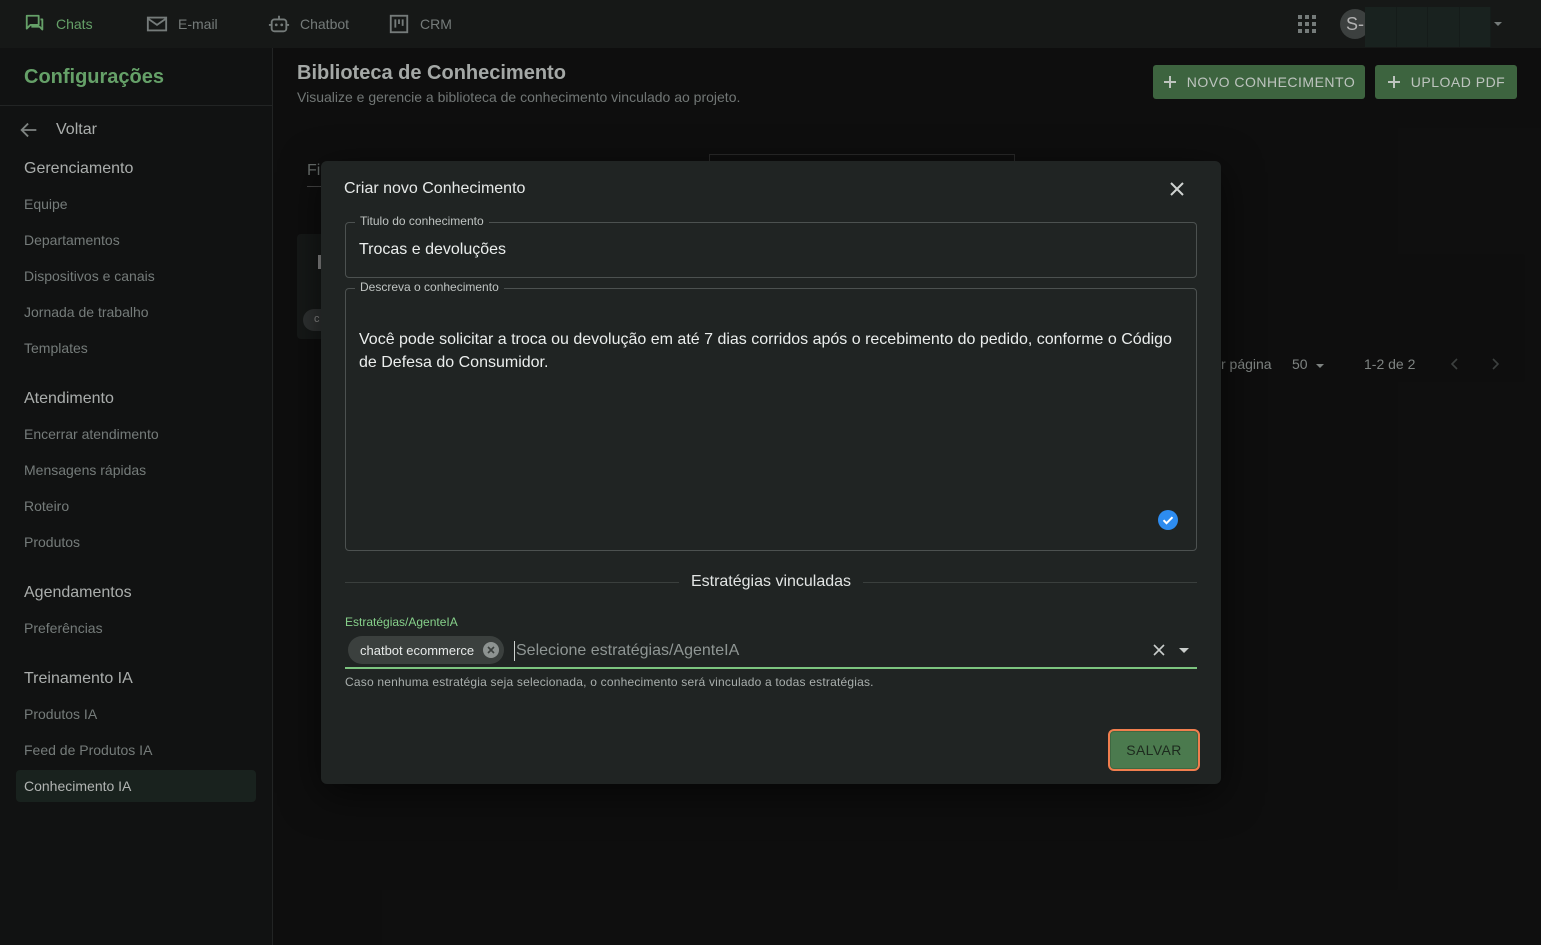 The width and height of the screenshot is (1541, 945). I want to click on close-icon, so click(1177, 189).